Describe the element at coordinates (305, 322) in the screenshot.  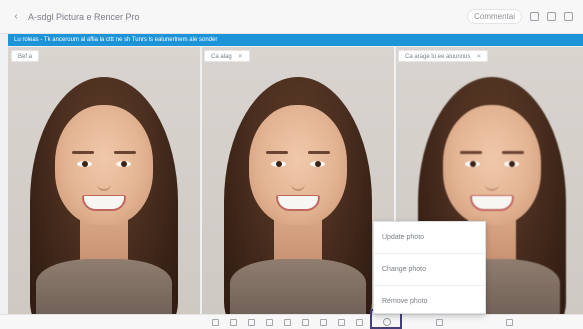
I see `color-icon` at that location.